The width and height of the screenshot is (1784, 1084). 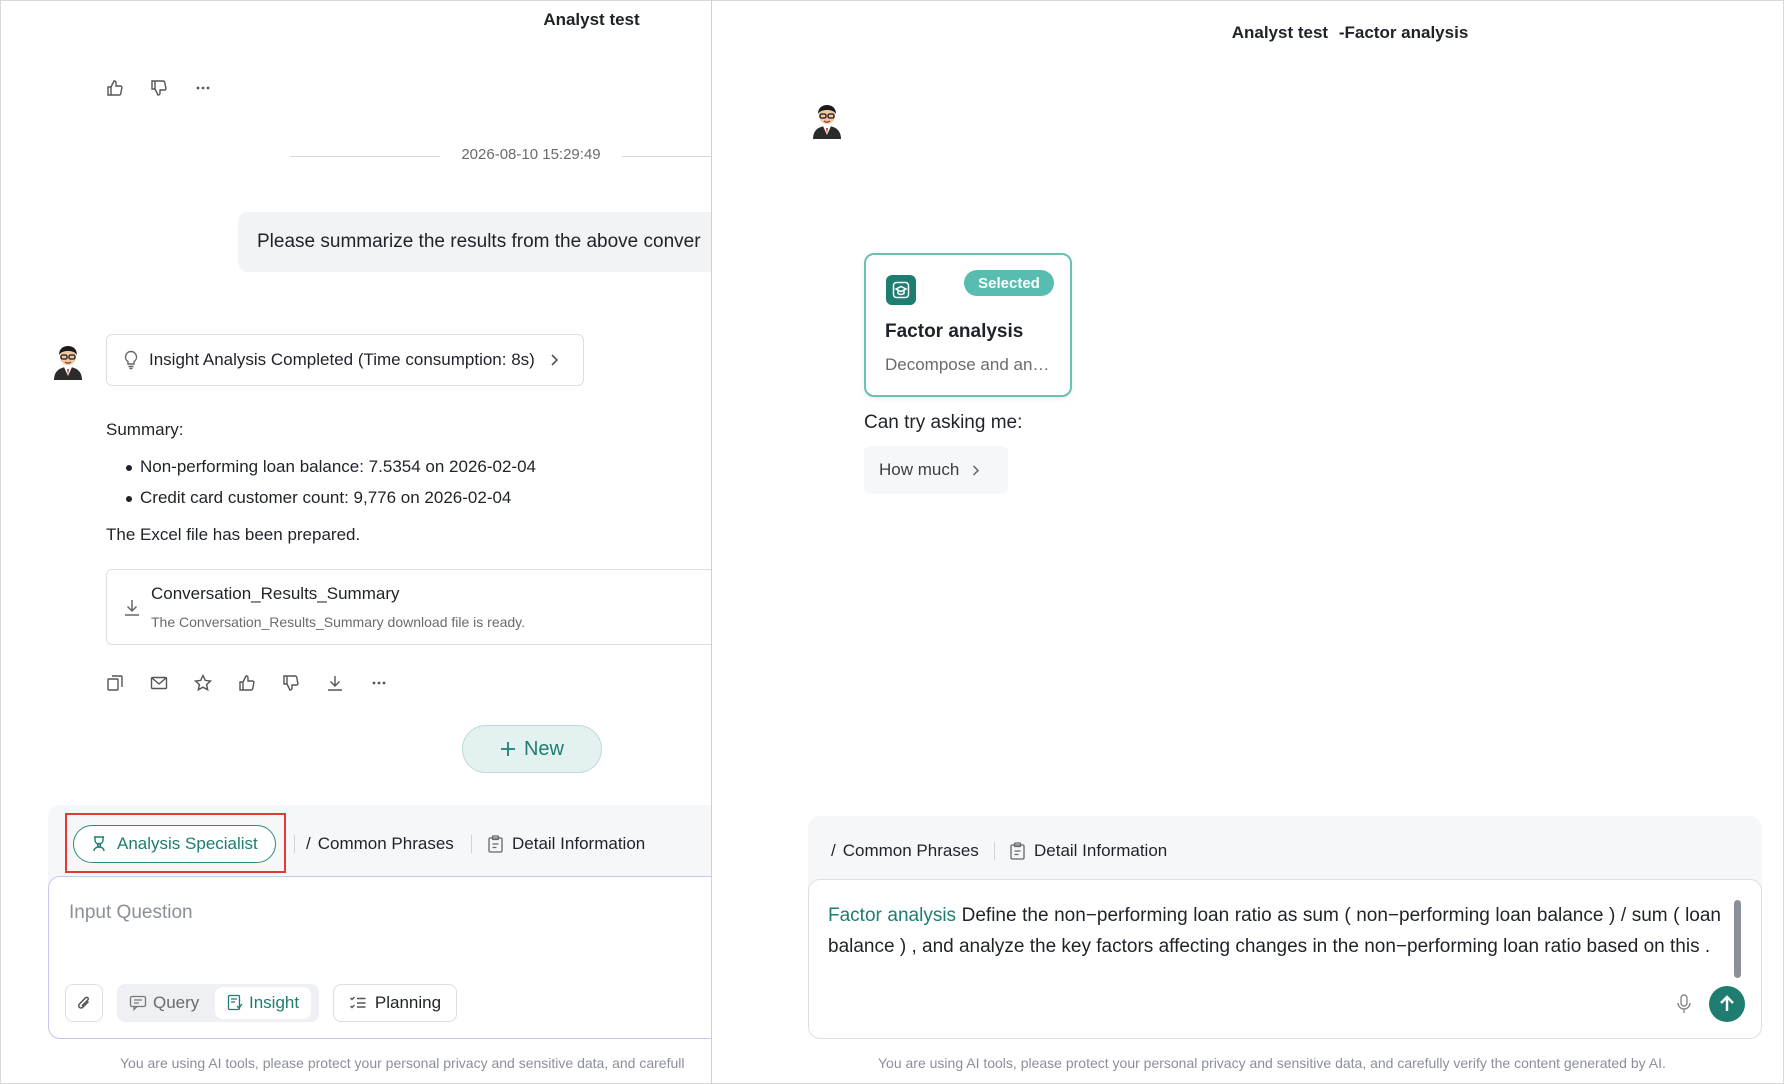 I want to click on highlight-box, so click(x=175, y=843).